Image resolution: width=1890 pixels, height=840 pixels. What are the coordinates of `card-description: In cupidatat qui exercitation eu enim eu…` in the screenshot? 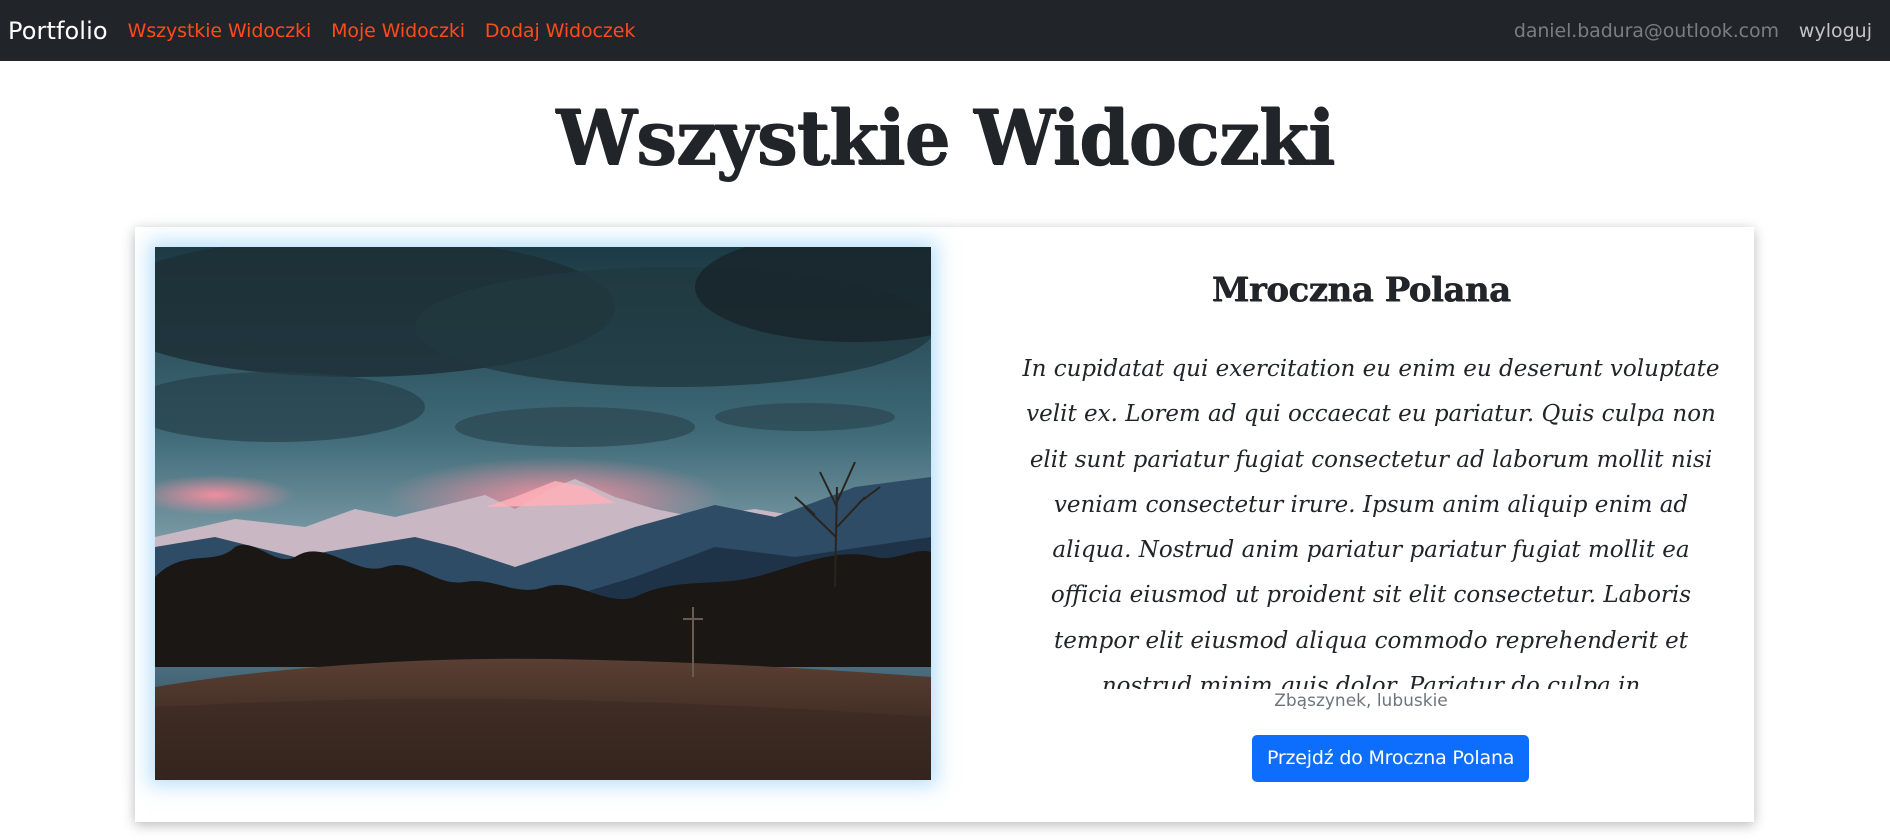 It's located at (1371, 522).